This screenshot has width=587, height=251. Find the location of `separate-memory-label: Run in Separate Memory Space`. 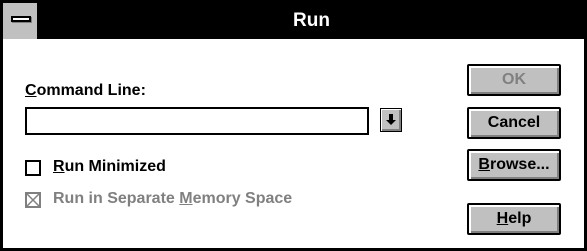

separate-memory-label: Run in Separate Memory Space is located at coordinates (172, 199).